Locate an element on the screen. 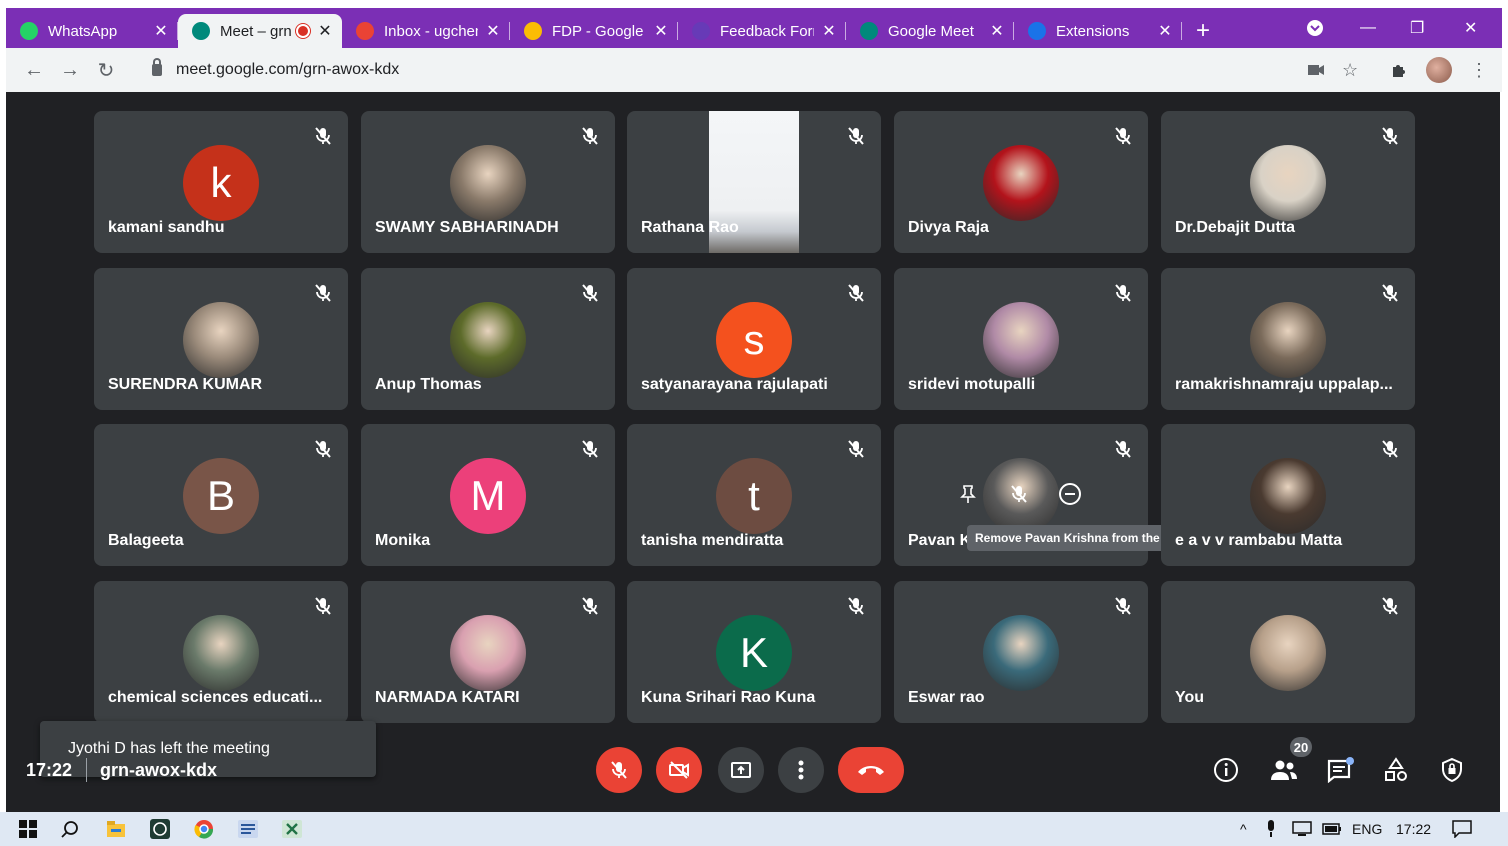 Image resolution: width=1508 pixels, height=846 pixels. word-taskbar-icon is located at coordinates (248, 829).